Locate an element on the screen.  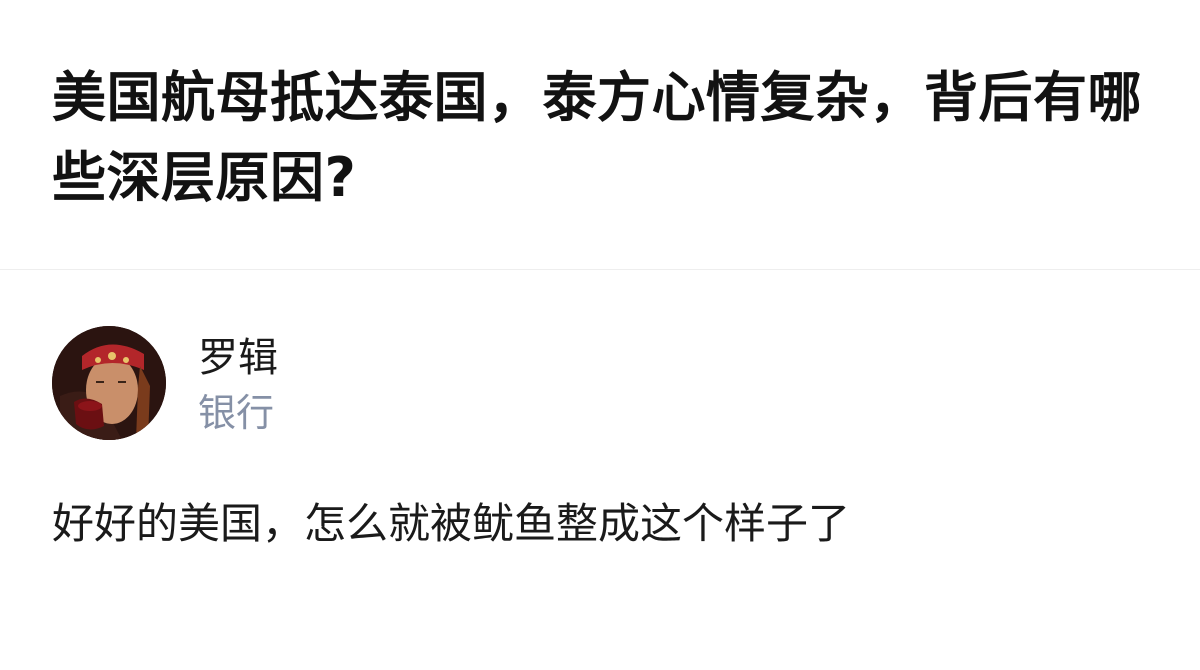
user-avatar-icon is located at coordinates (109, 383).